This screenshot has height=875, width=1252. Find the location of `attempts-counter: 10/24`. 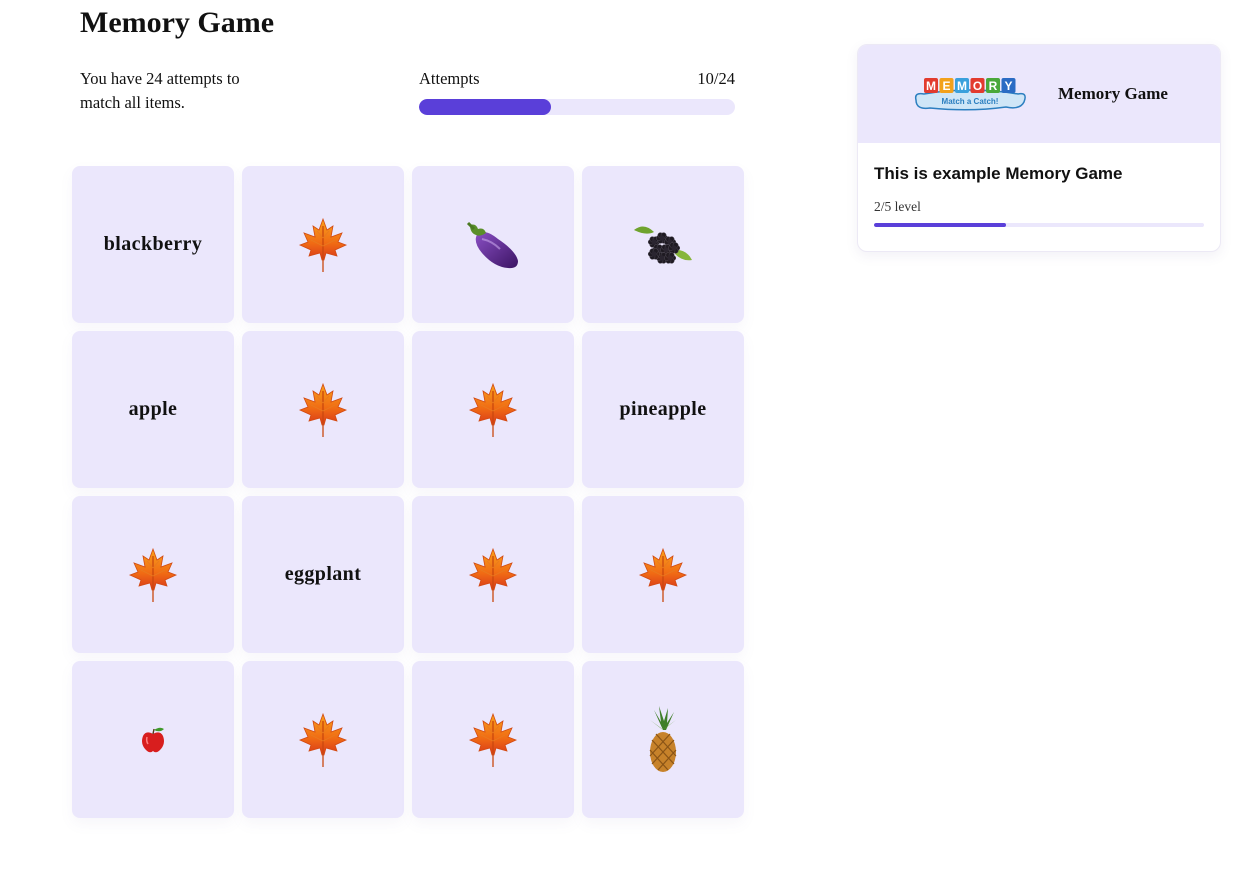

attempts-counter: 10/24 is located at coordinates (716, 78).